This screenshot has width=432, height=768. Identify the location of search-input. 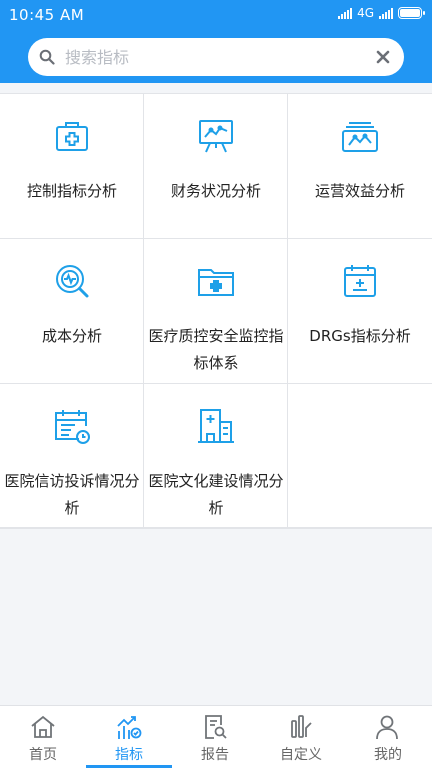
(215, 57).